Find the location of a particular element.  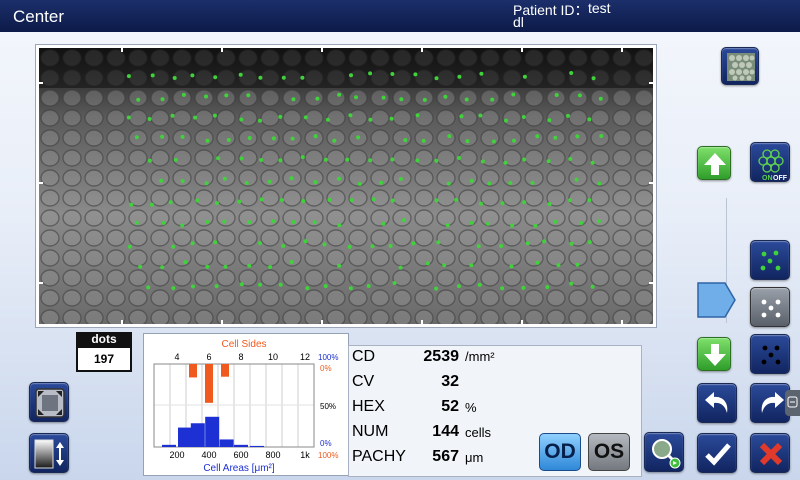

right-label-top-red: 0% is located at coordinates (326, 368).